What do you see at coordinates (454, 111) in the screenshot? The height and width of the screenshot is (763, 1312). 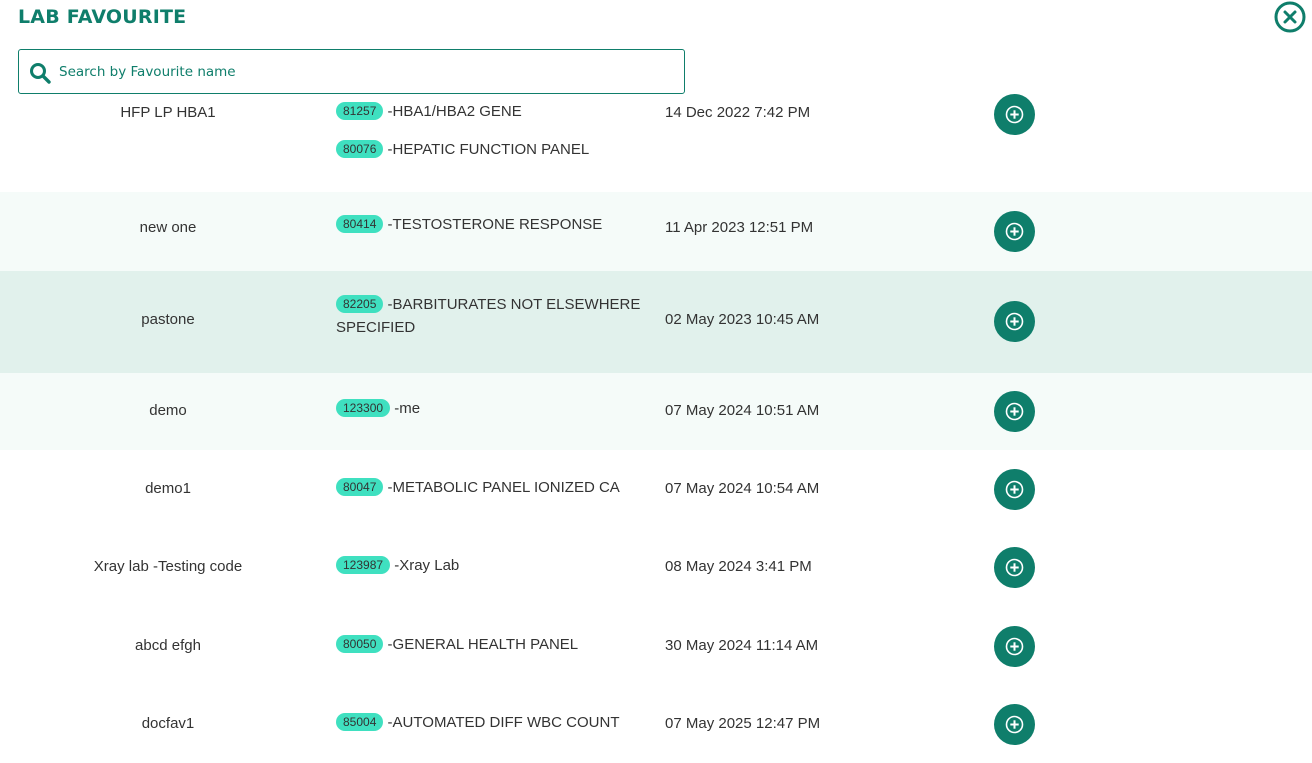 I see `test-name: -HBA1/HBA2 GENE` at bounding box center [454, 111].